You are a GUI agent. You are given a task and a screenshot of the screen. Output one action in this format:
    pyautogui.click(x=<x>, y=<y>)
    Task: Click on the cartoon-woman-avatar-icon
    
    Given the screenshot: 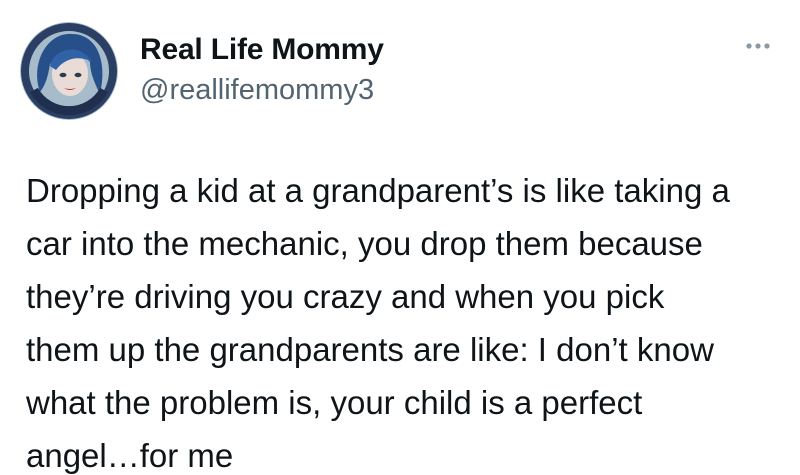 What is the action you would take?
    pyautogui.click(x=69, y=71)
    